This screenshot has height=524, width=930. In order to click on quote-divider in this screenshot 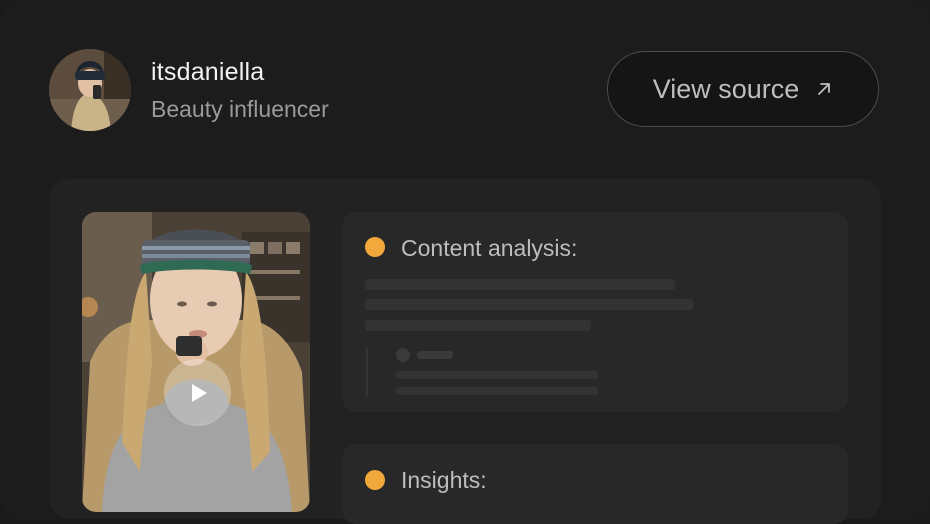, I will do `click(367, 372)`.